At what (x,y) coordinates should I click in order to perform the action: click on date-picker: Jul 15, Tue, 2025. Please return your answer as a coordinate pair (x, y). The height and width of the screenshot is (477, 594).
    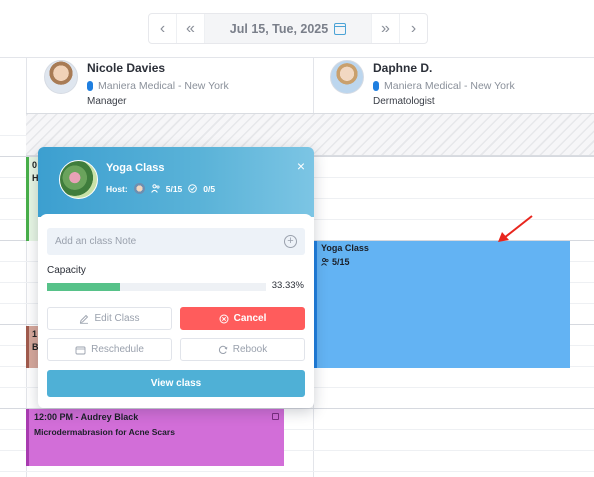
    Looking at the image, I should click on (288, 28).